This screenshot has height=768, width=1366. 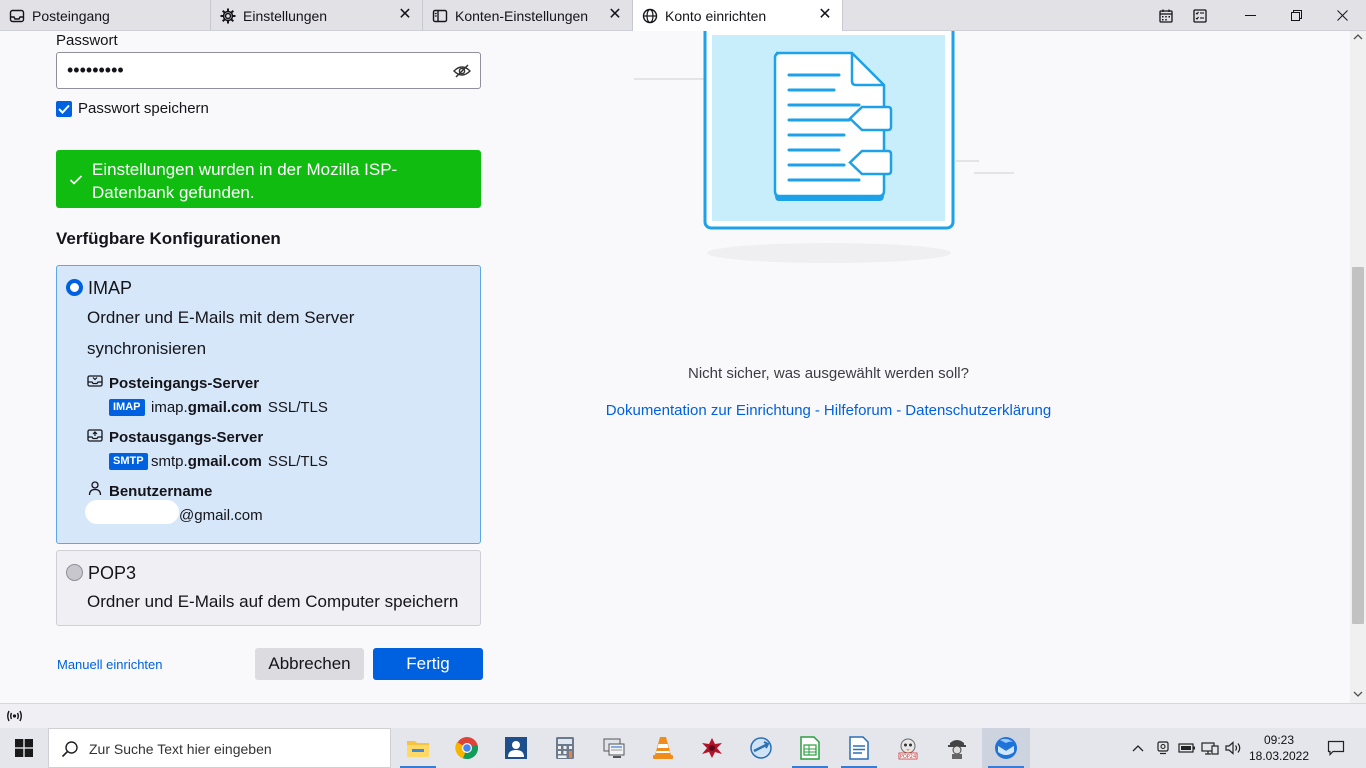 What do you see at coordinates (716, 15) in the screenshot?
I see `tab-label: Konto einrichten` at bounding box center [716, 15].